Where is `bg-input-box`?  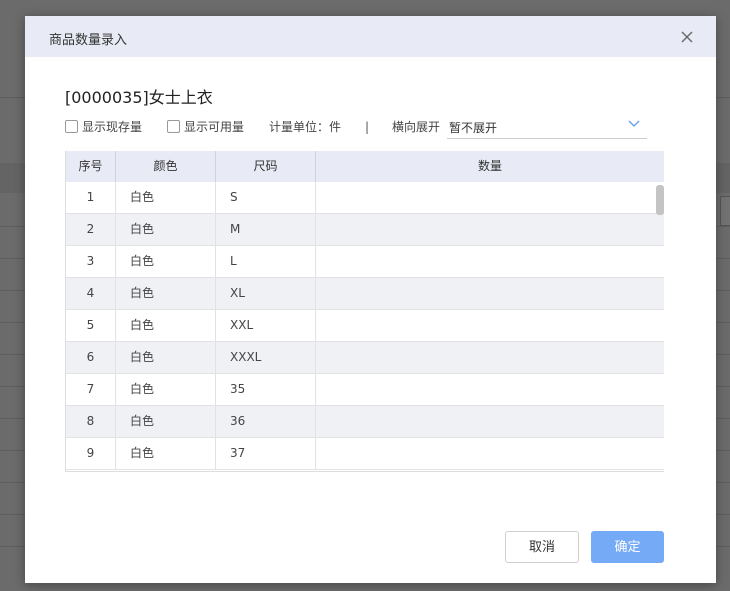 bg-input-box is located at coordinates (725, 211).